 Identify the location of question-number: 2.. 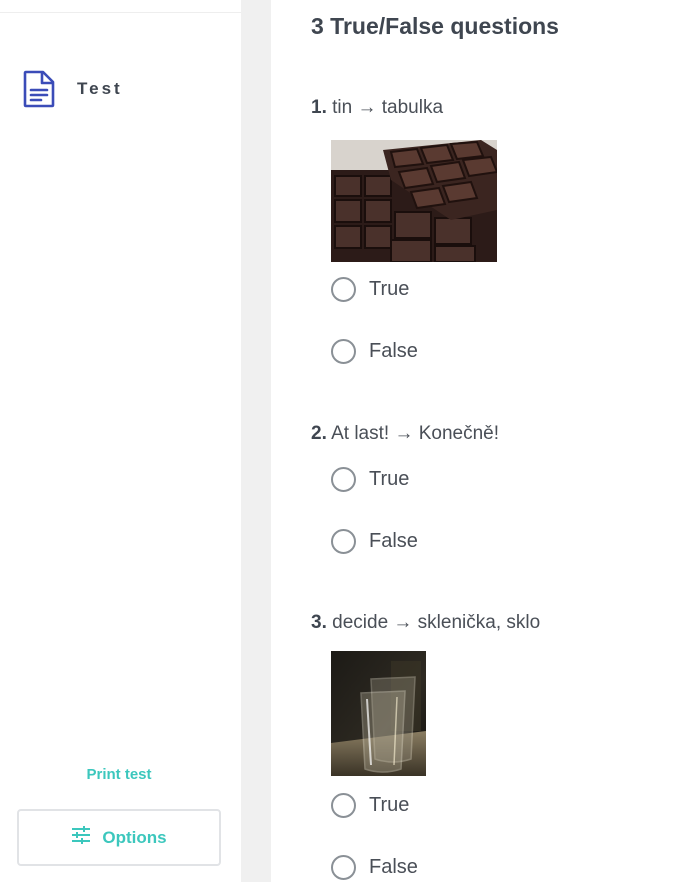
(319, 433).